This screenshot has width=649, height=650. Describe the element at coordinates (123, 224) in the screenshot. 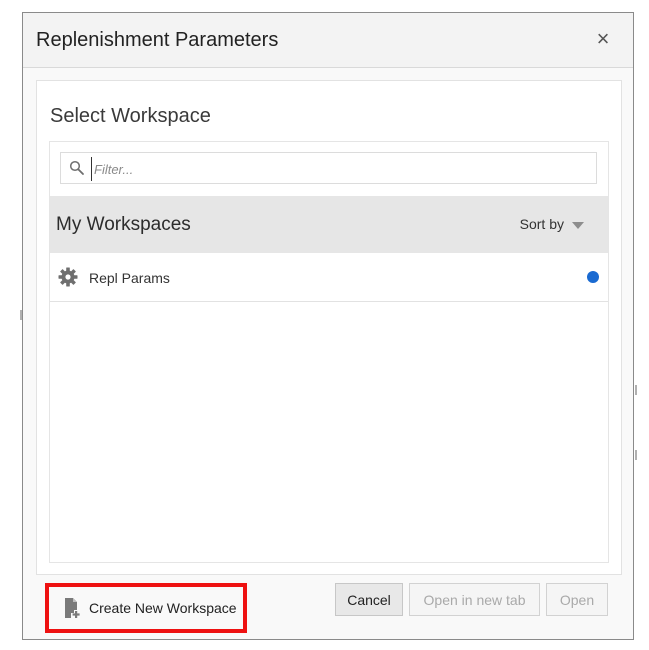

I see `group-title: My Workspaces` at that location.